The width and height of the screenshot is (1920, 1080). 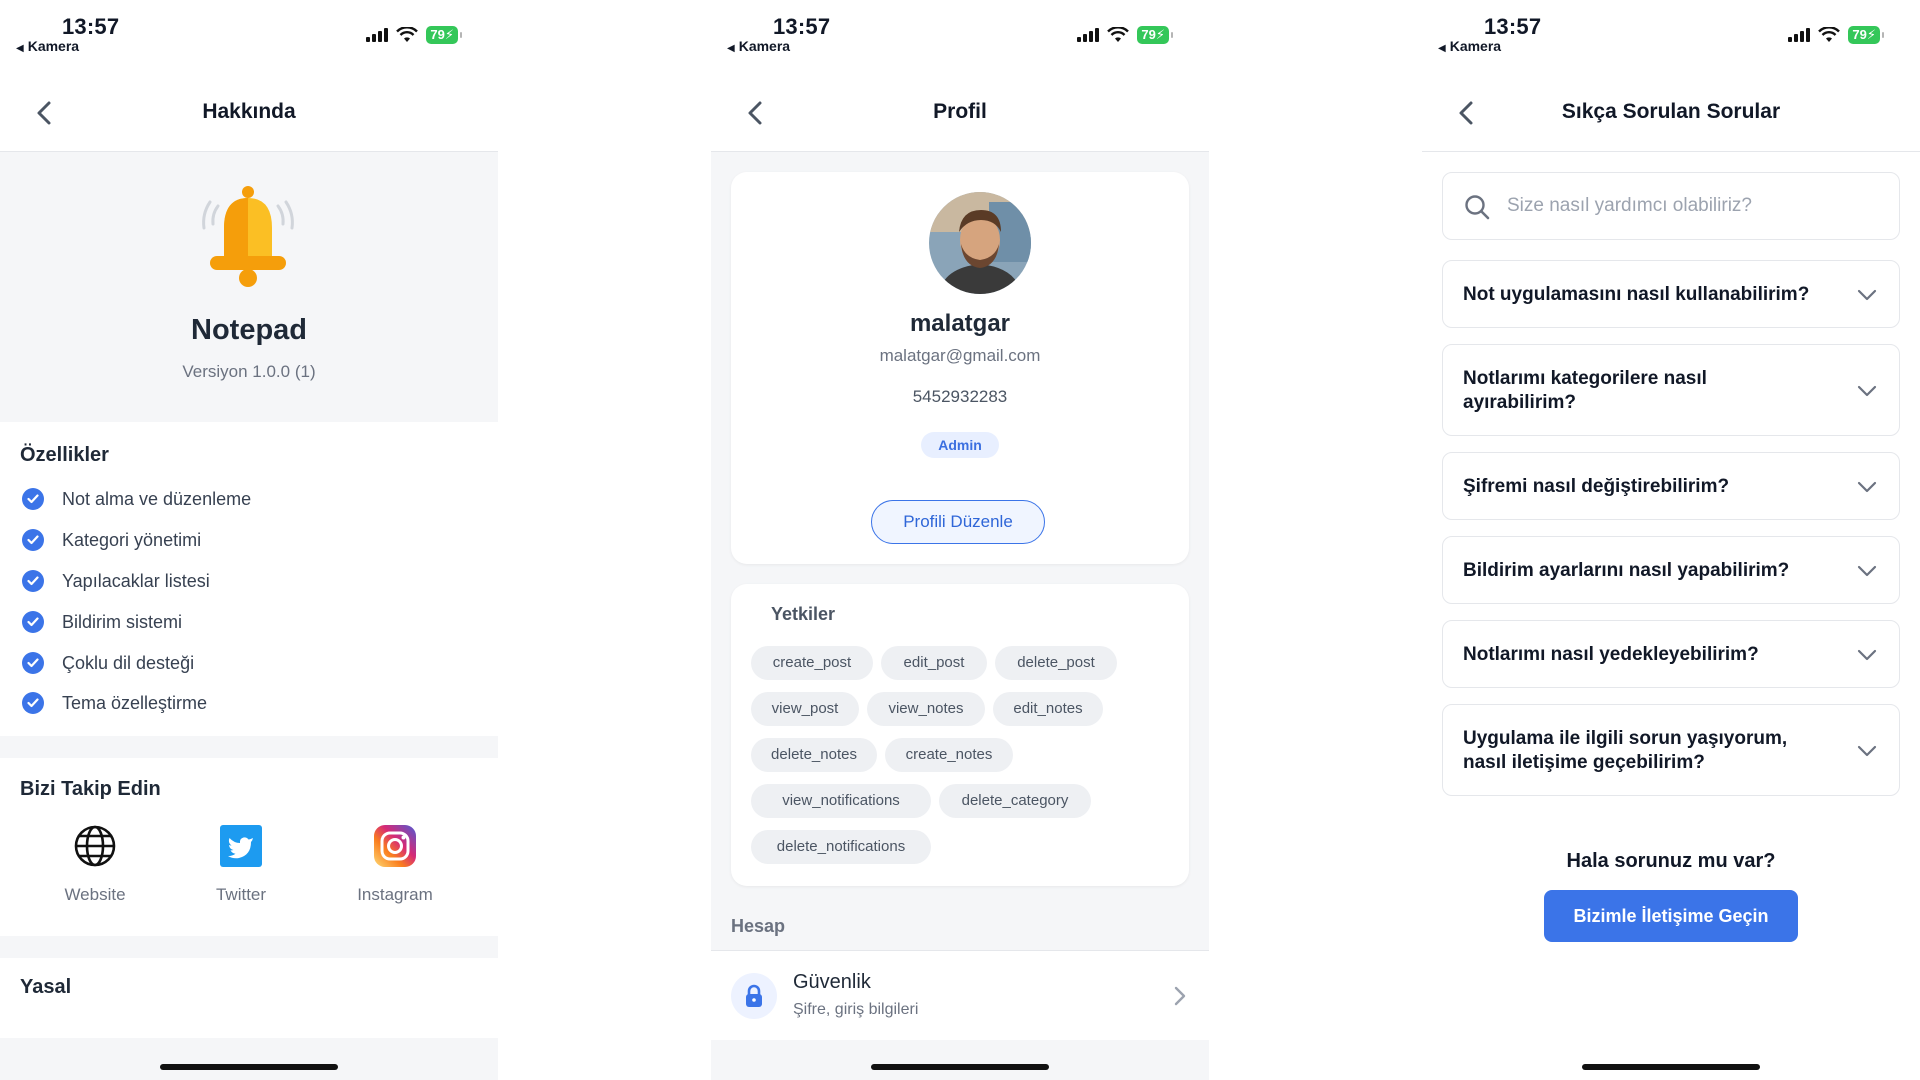 I want to click on bottom-area, so click(x=960, y=1060).